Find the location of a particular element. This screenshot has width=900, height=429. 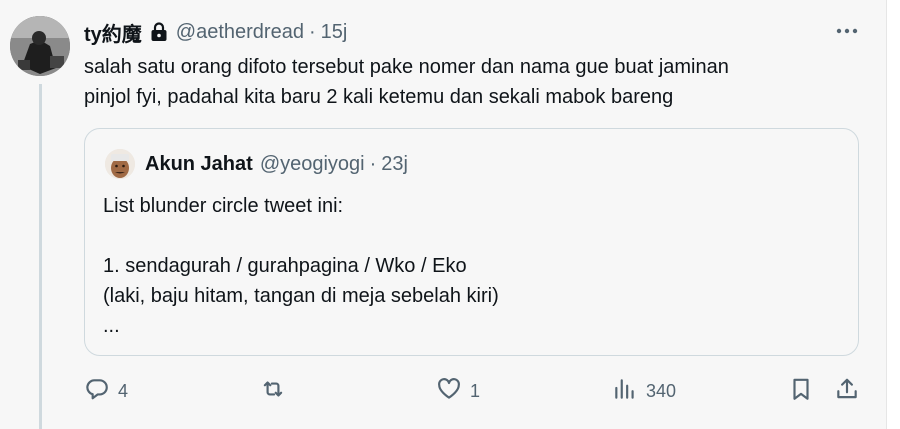

quote-text-line: List blunder circle tweet ini: is located at coordinates (223, 206).